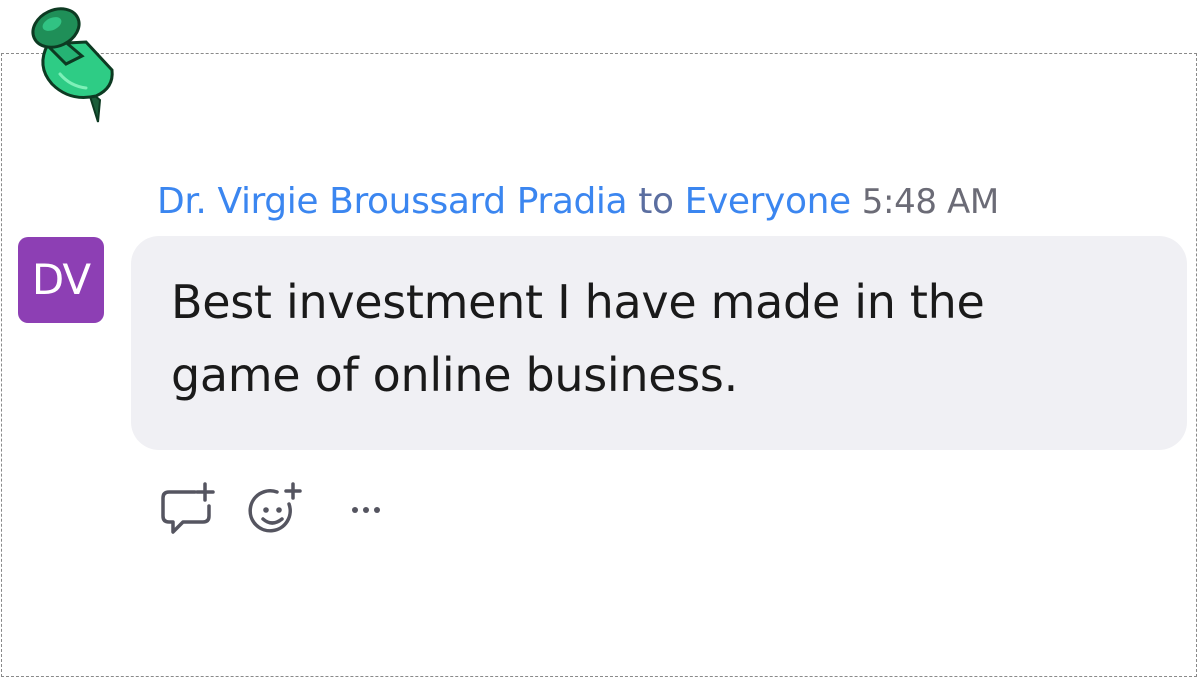  I want to click on message-text-line-2: game of online business., so click(454, 375).